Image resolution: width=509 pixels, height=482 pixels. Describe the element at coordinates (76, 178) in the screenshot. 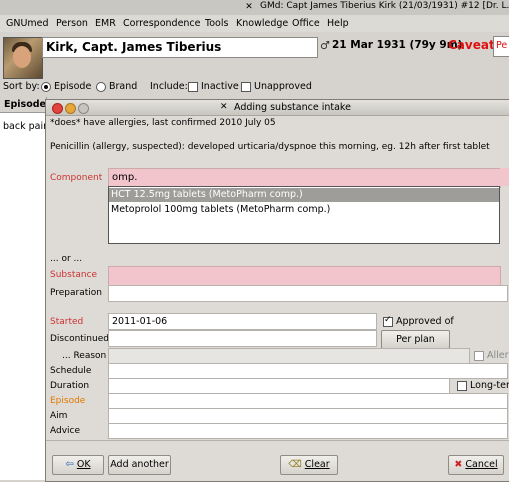

I see `component-label: Component` at that location.